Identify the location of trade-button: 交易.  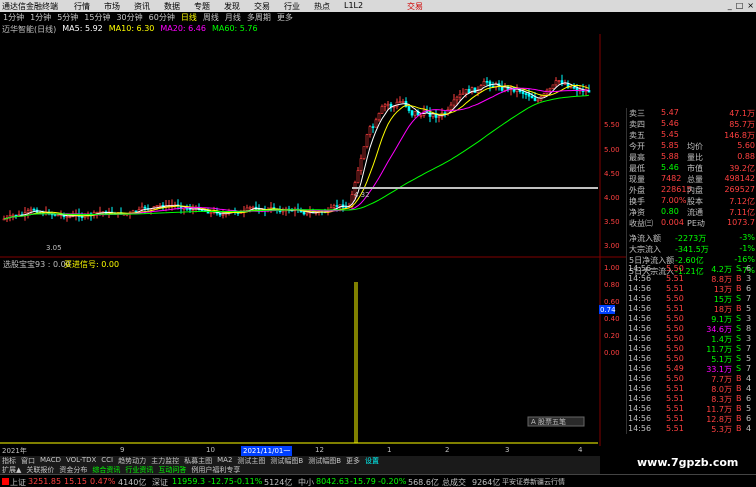
(415, 6).